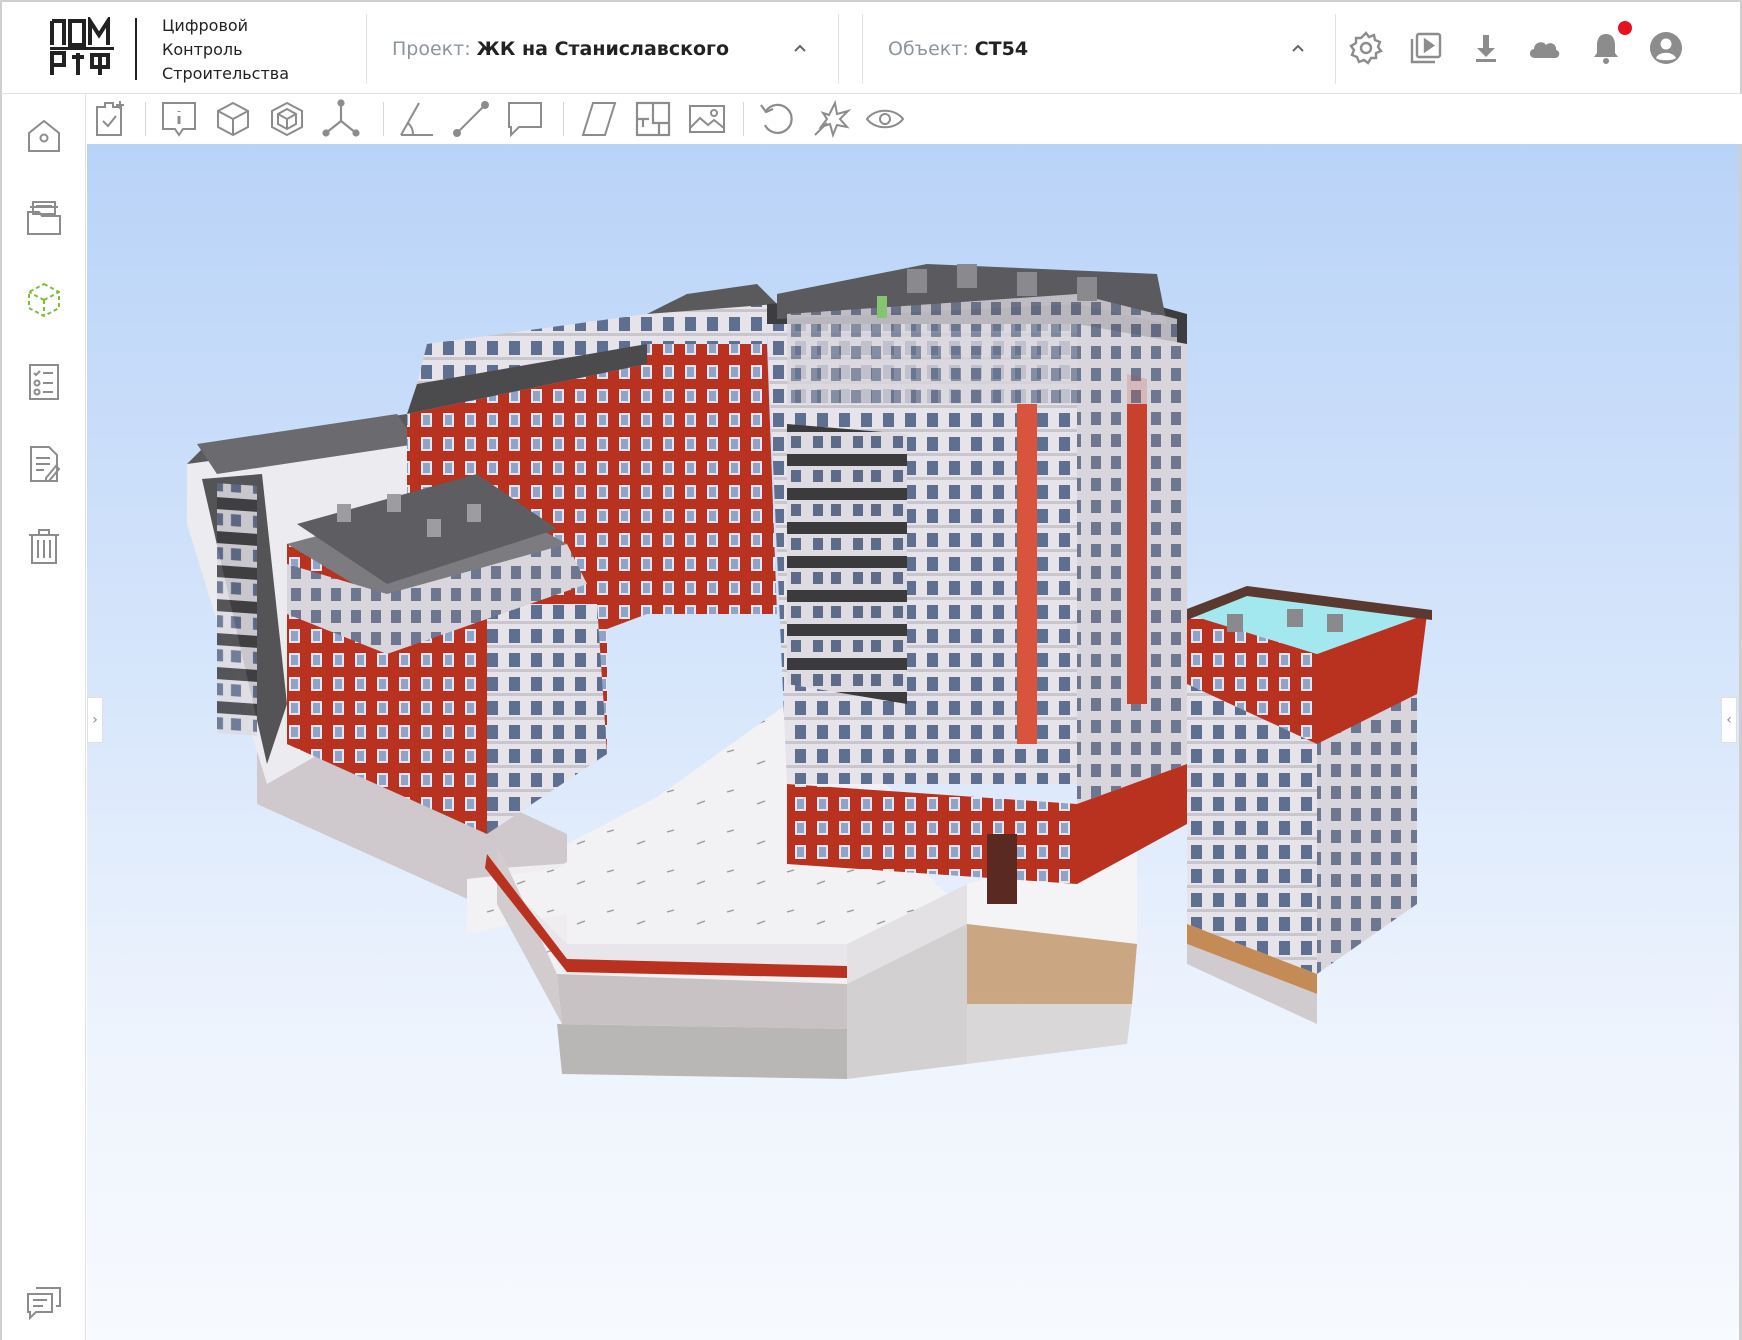 The height and width of the screenshot is (1340, 1742). What do you see at coordinates (233, 119) in the screenshot?
I see `box-icon` at bounding box center [233, 119].